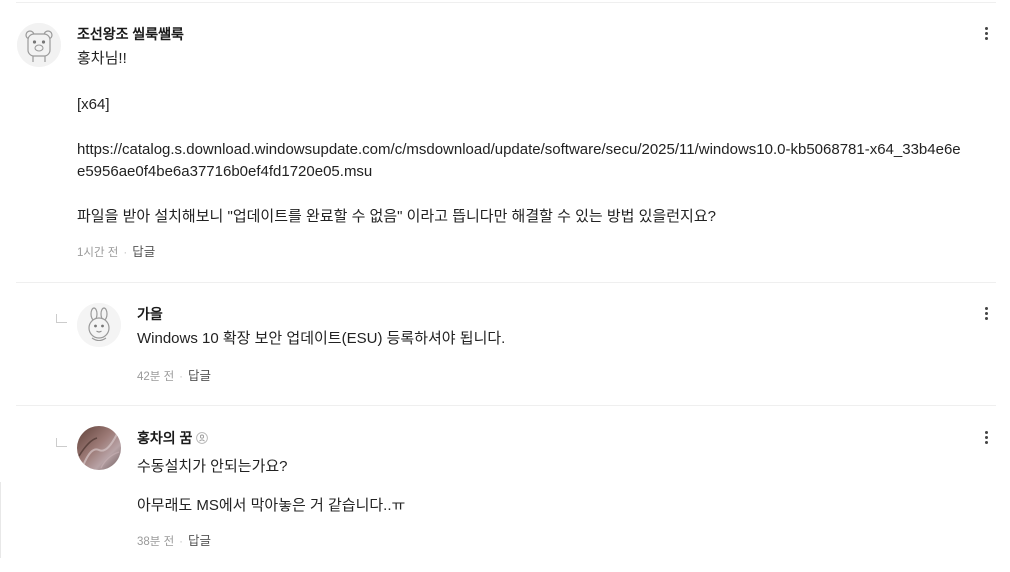 The height and width of the screenshot is (572, 1010). I want to click on author-badge-icon, so click(202, 439).